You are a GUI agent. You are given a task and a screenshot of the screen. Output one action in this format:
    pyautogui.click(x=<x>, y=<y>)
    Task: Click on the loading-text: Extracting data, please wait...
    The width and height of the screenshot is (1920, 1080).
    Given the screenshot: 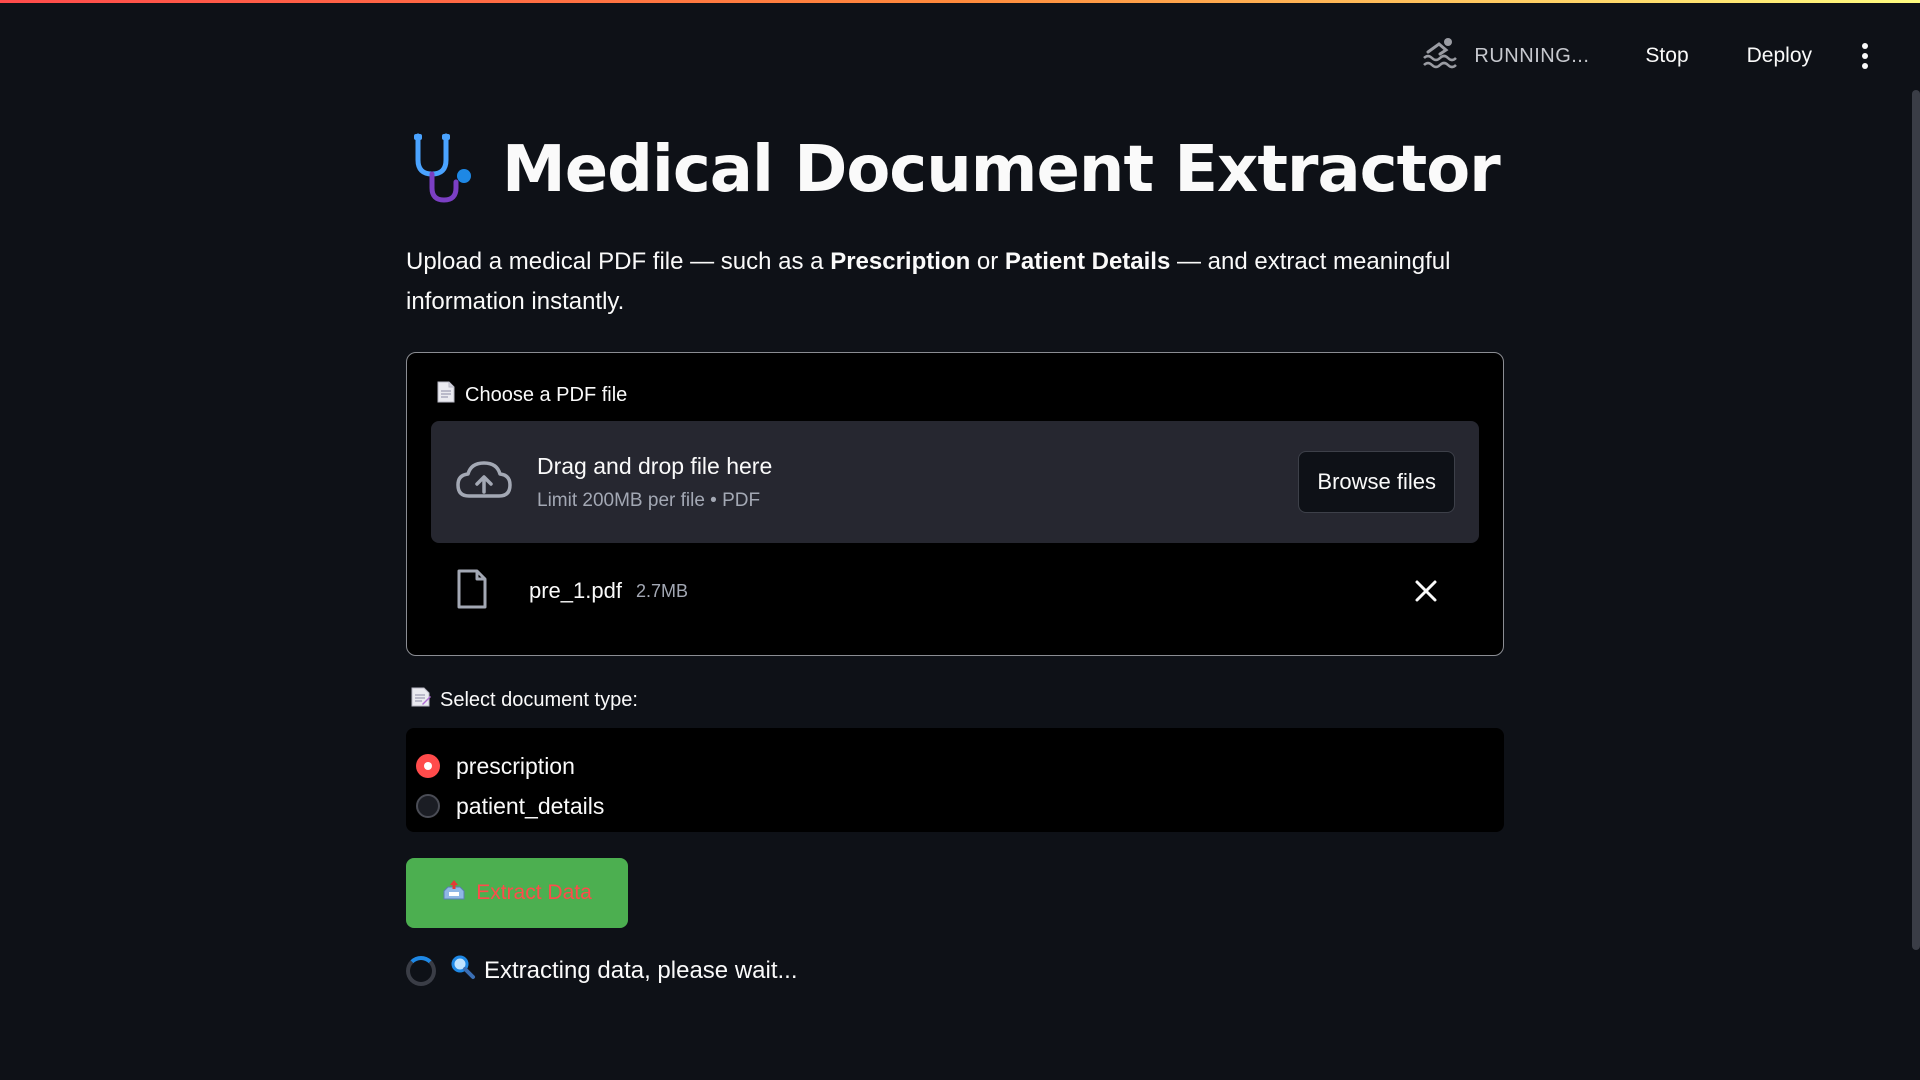 What is the action you would take?
    pyautogui.click(x=641, y=970)
    